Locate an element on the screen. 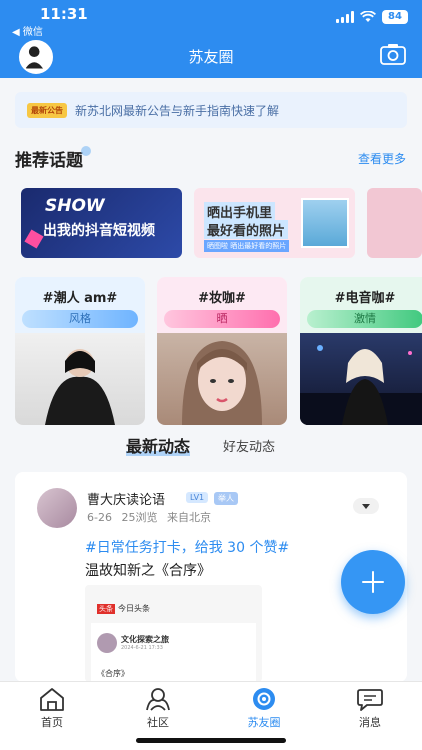 Image resolution: width=422 pixels, height=750 pixels. topic-card-fashion: #潮人 am# 风格 is located at coordinates (80, 351).